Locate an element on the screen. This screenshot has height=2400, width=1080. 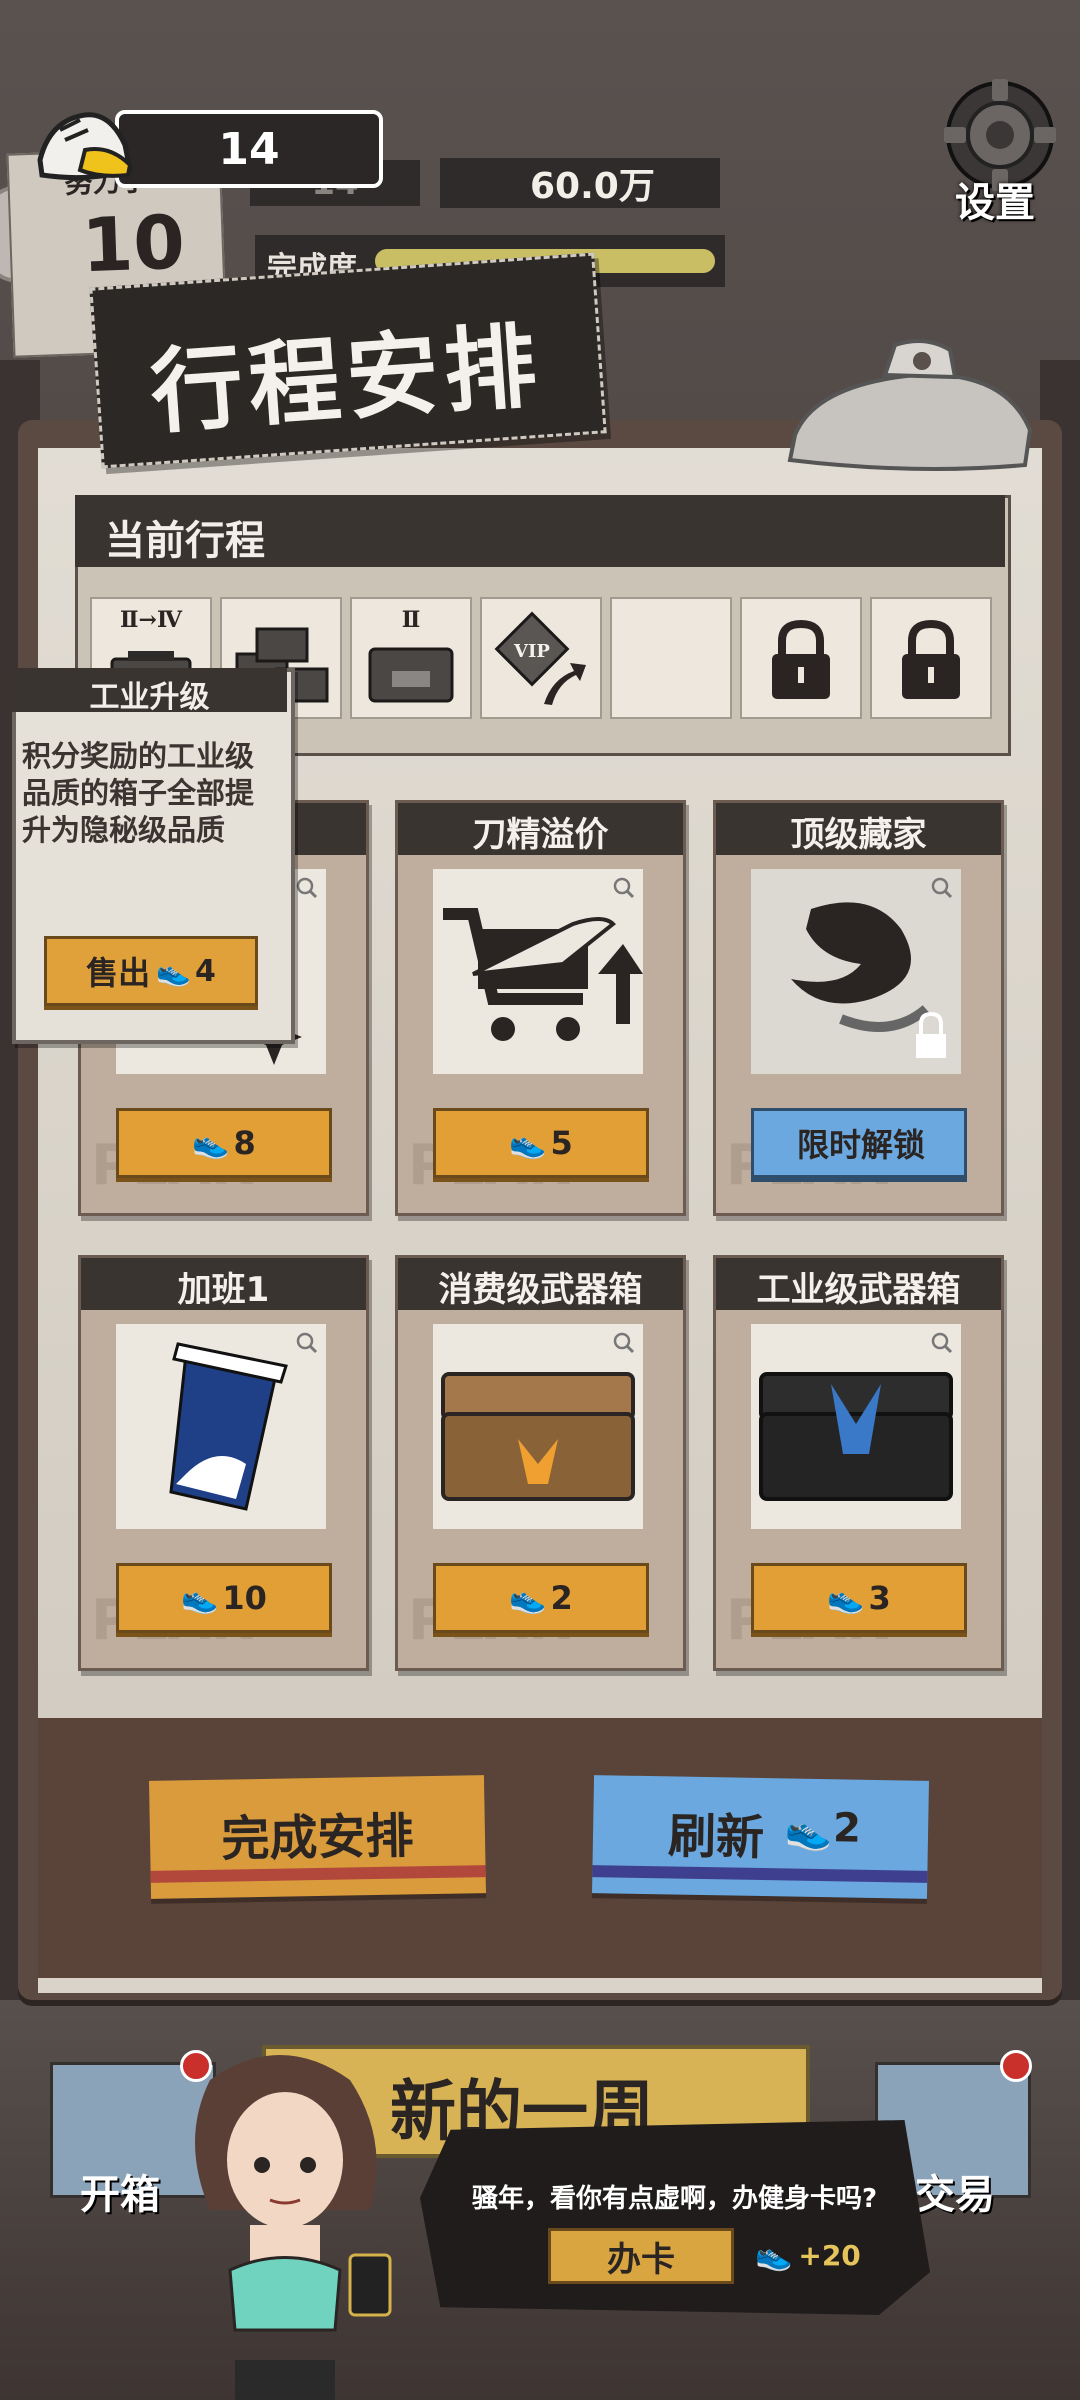
get-gym-card-button: 办卡 is located at coordinates (641, 2256).